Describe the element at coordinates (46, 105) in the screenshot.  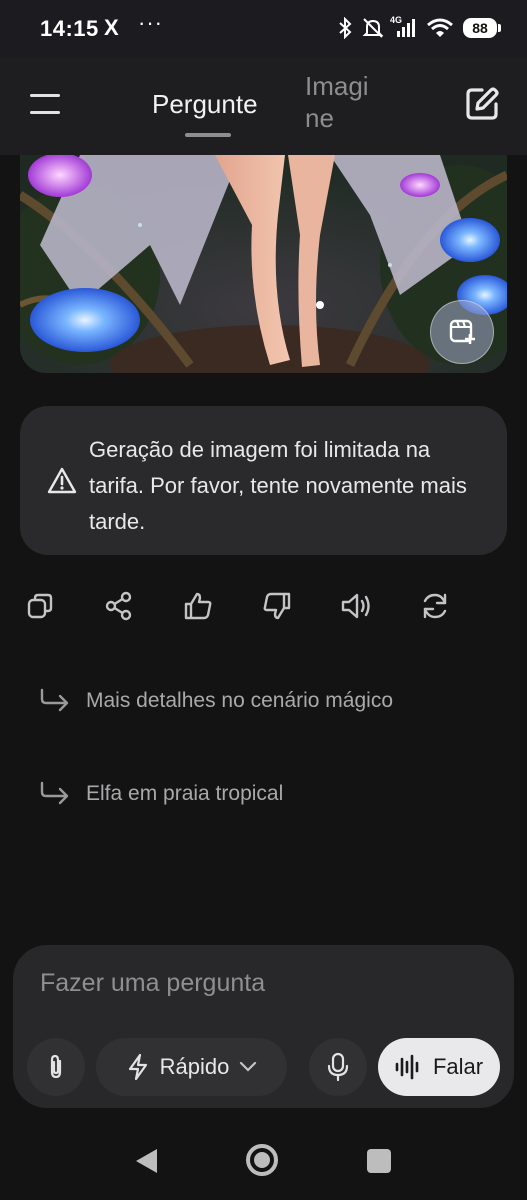
I see `menu-button` at that location.